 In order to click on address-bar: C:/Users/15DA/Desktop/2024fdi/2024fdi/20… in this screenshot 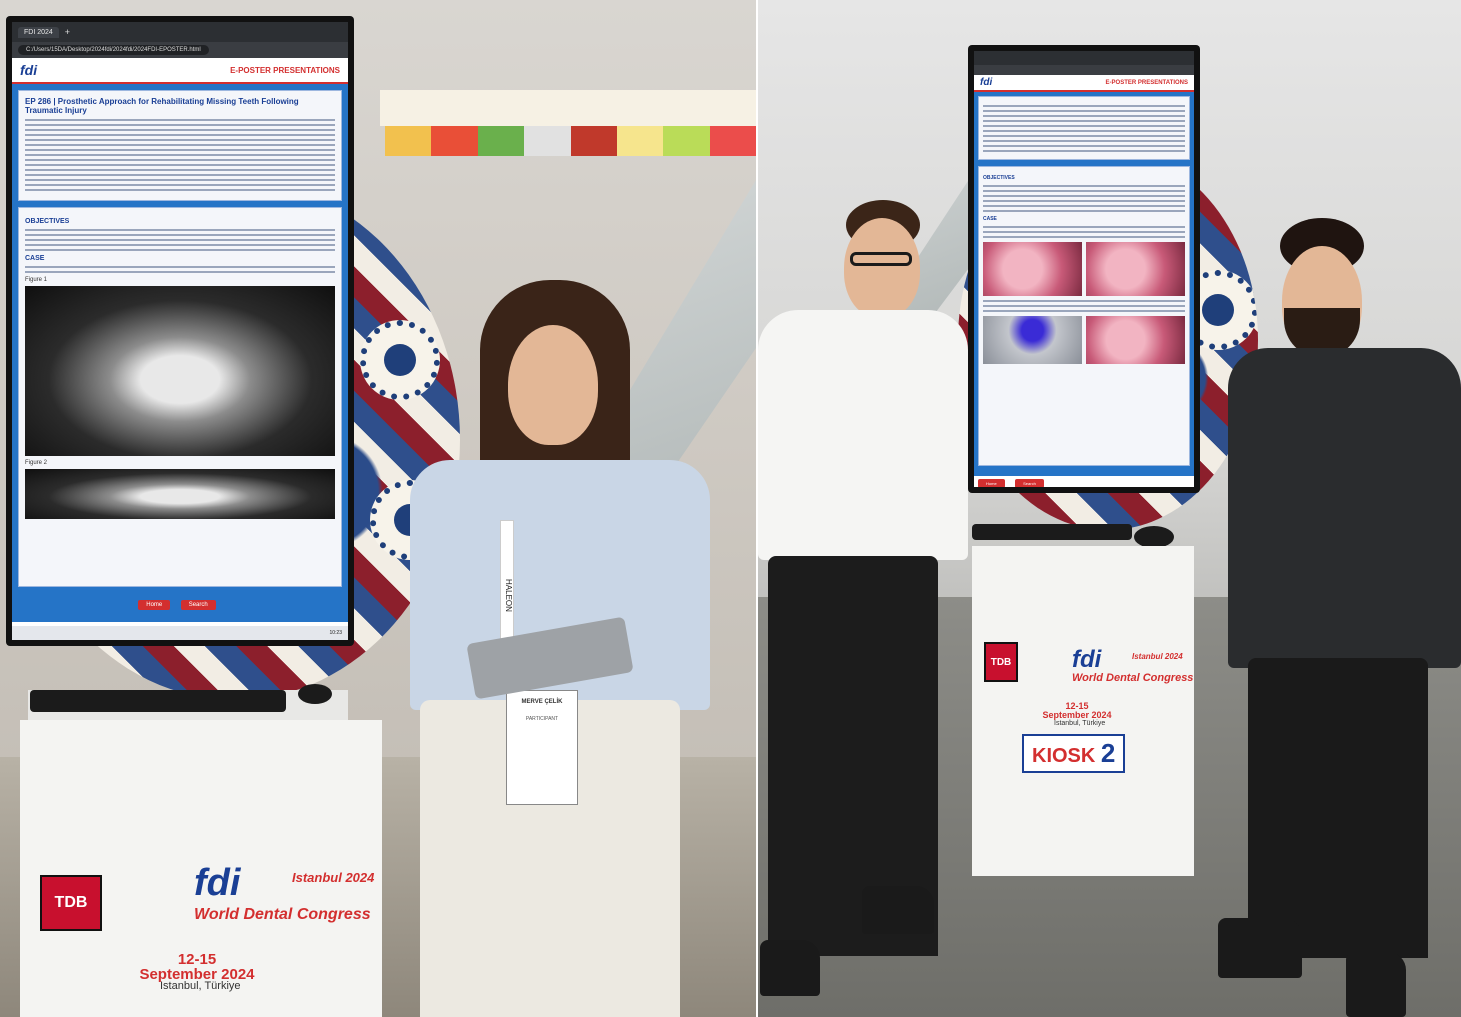, I will do `click(180, 50)`.